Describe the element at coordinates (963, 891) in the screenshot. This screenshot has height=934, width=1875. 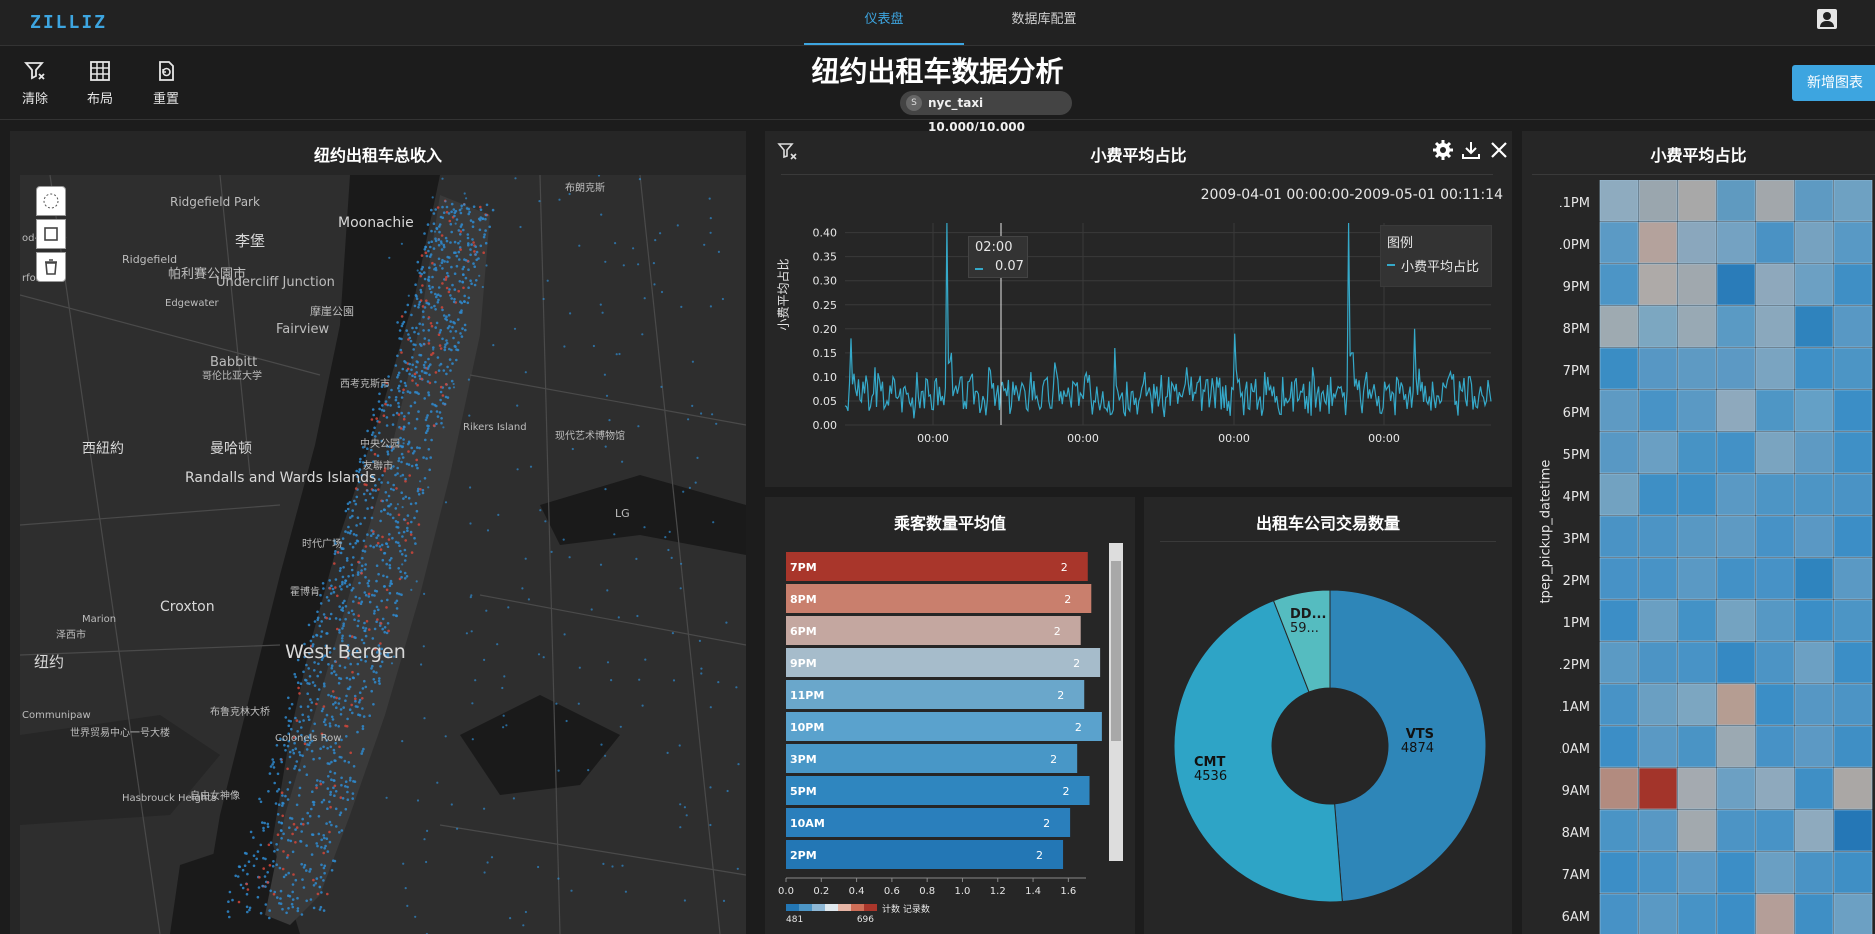
I see `x-tick-label: 1.0` at that location.